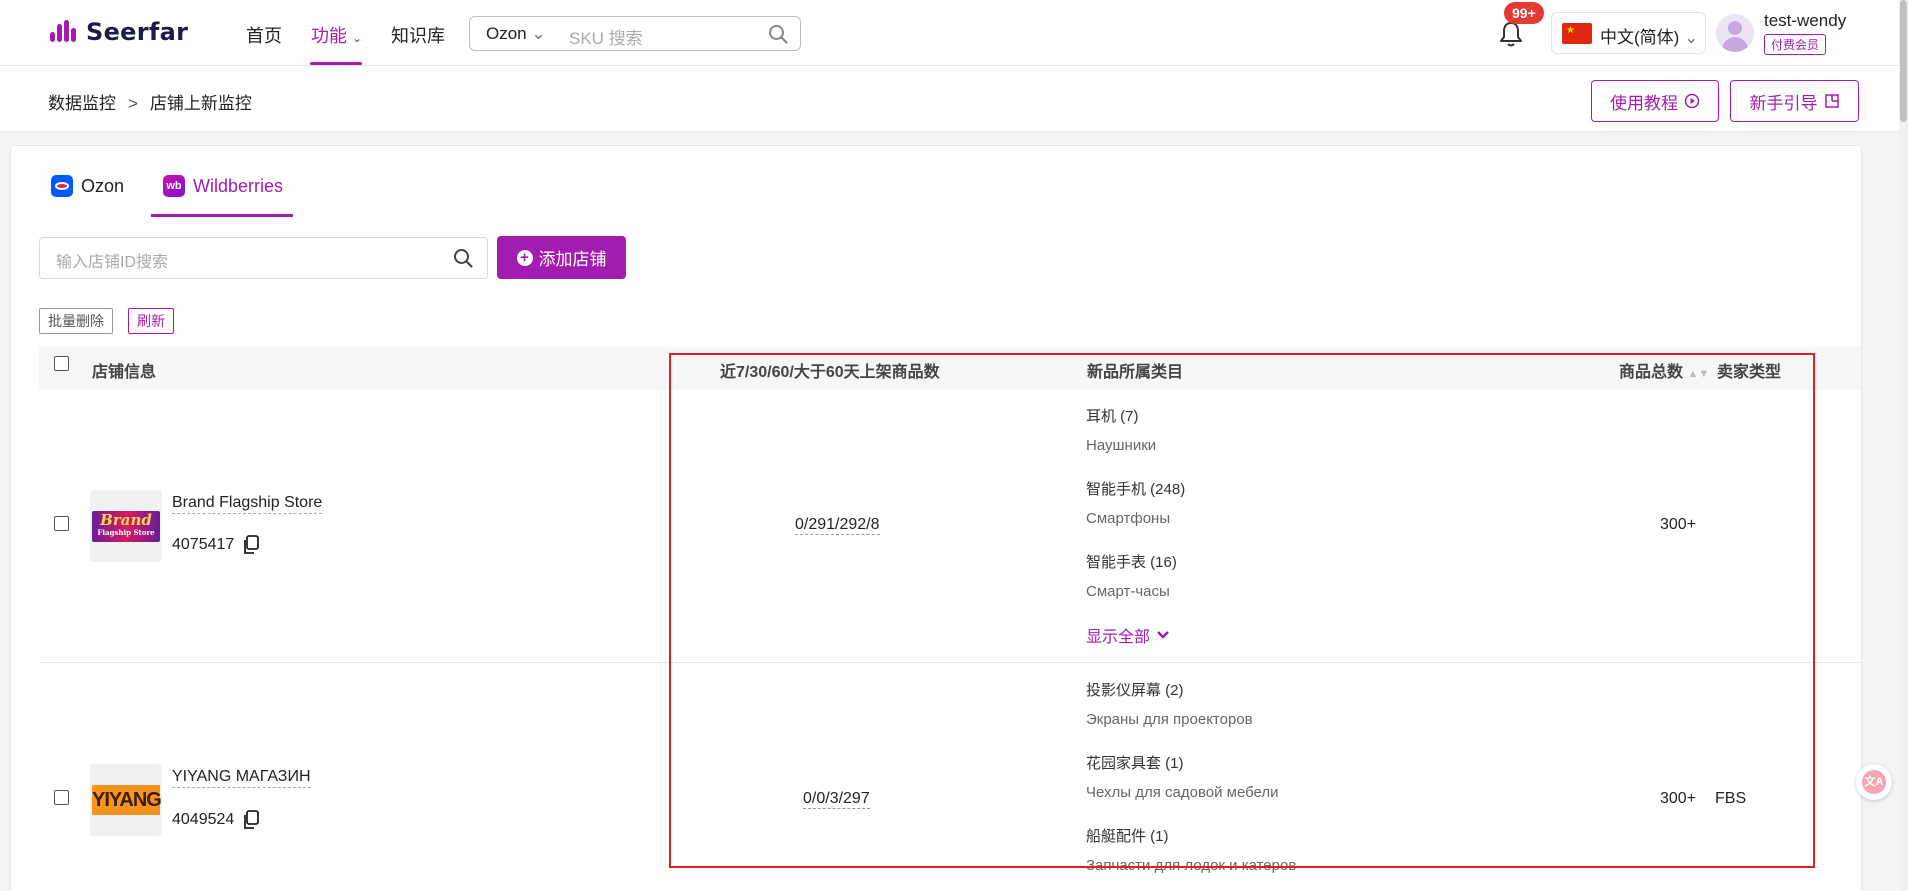  I want to click on notification-badge: 99+, so click(1524, 13).